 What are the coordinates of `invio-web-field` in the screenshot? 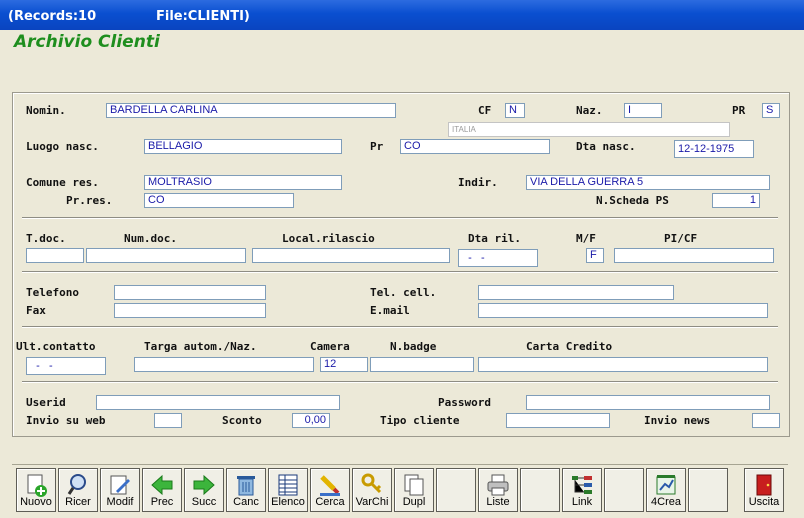 It's located at (168, 420).